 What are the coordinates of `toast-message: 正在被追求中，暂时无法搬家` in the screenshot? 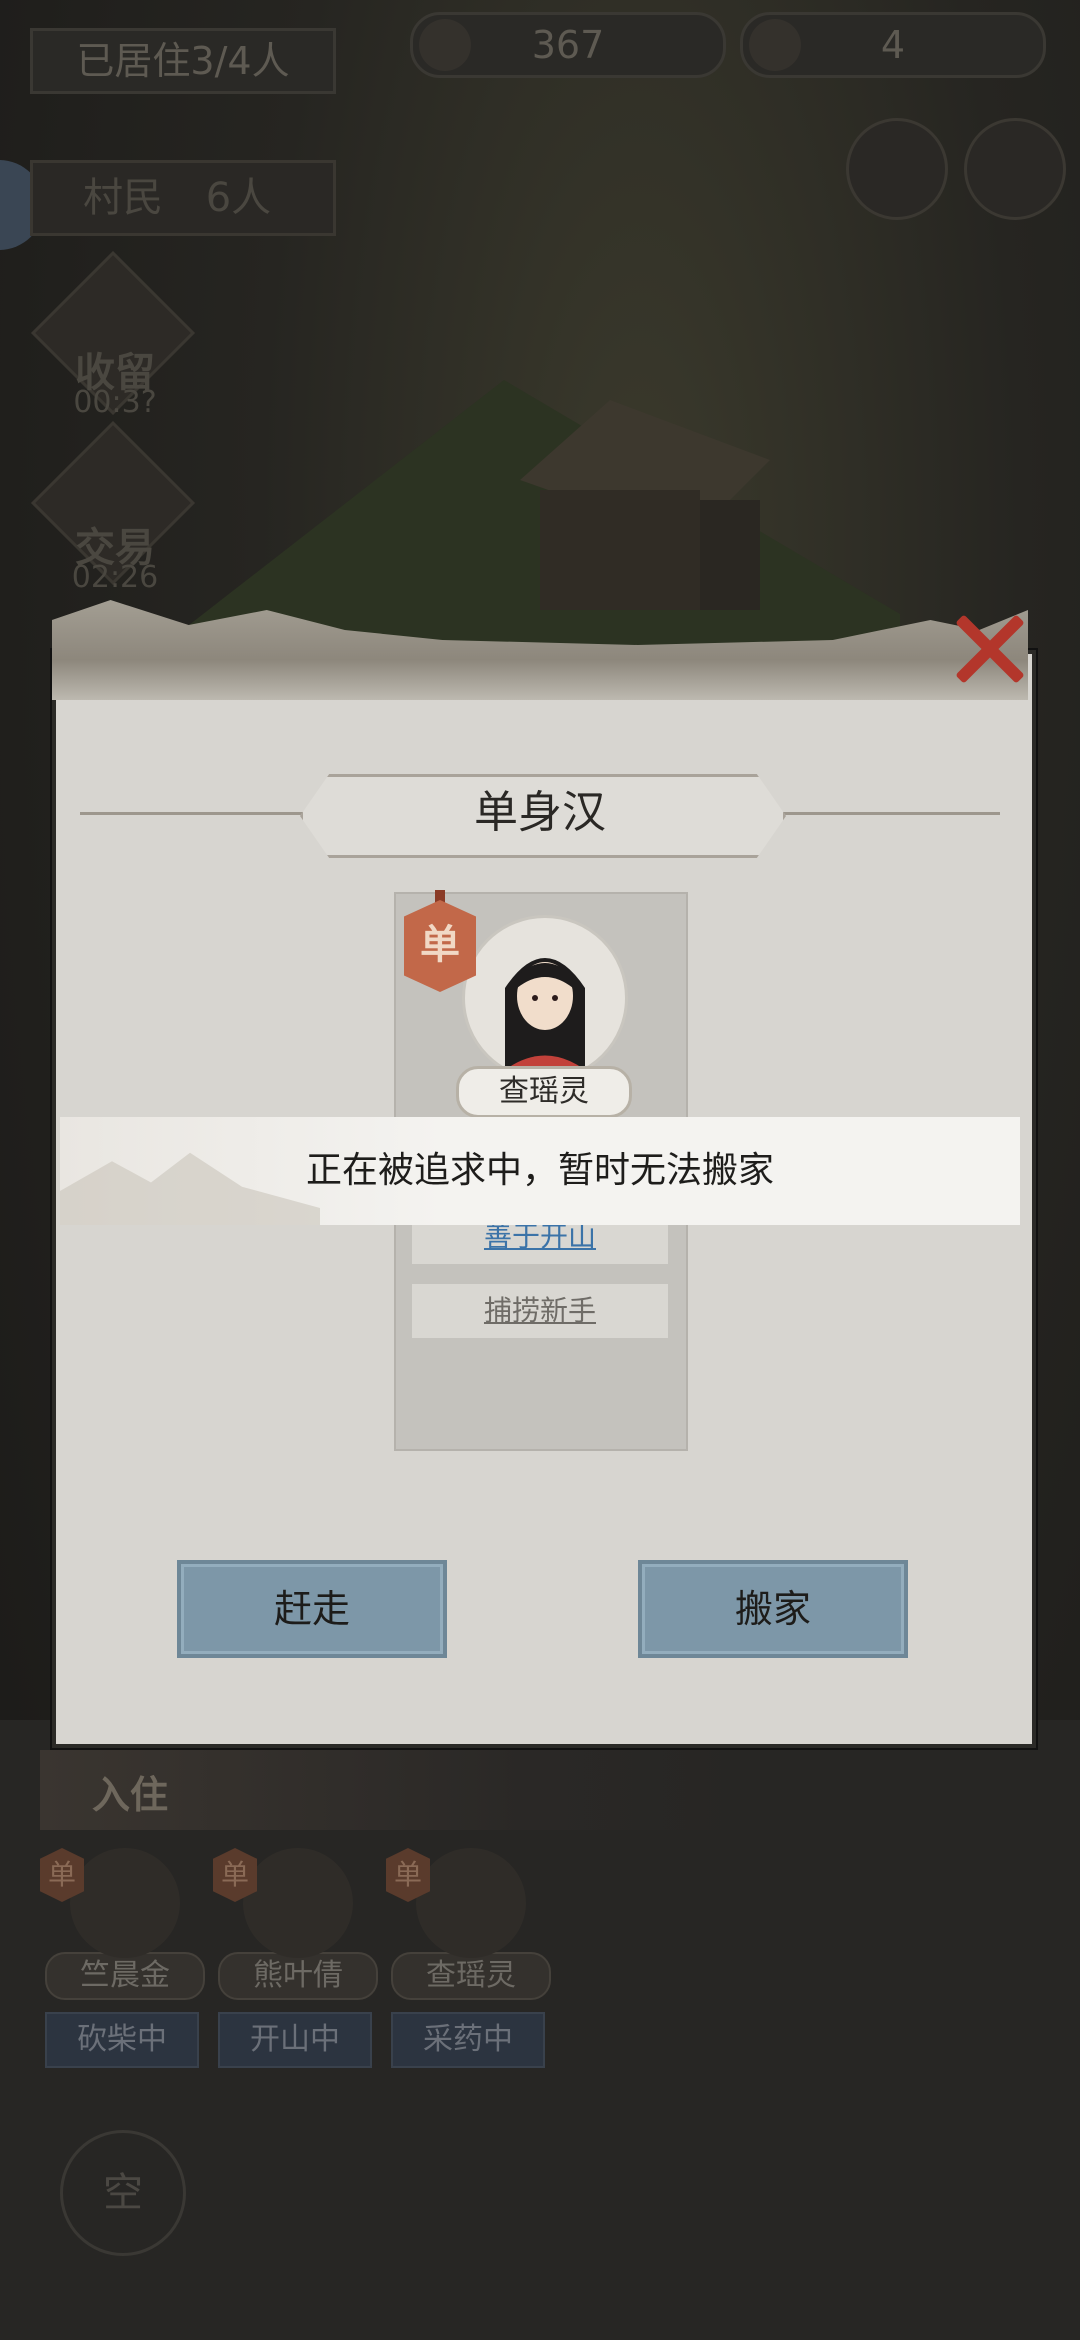 It's located at (539, 1170).